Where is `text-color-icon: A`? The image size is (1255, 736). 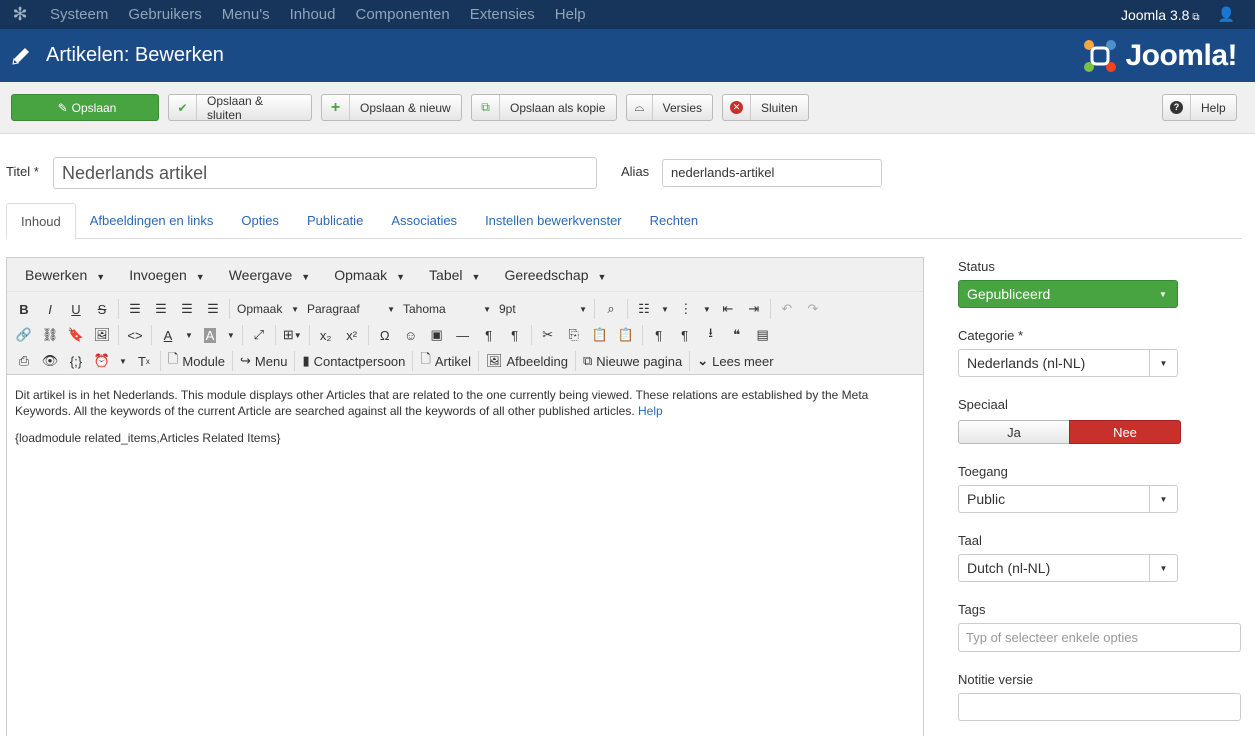 text-color-icon: A is located at coordinates (168, 335).